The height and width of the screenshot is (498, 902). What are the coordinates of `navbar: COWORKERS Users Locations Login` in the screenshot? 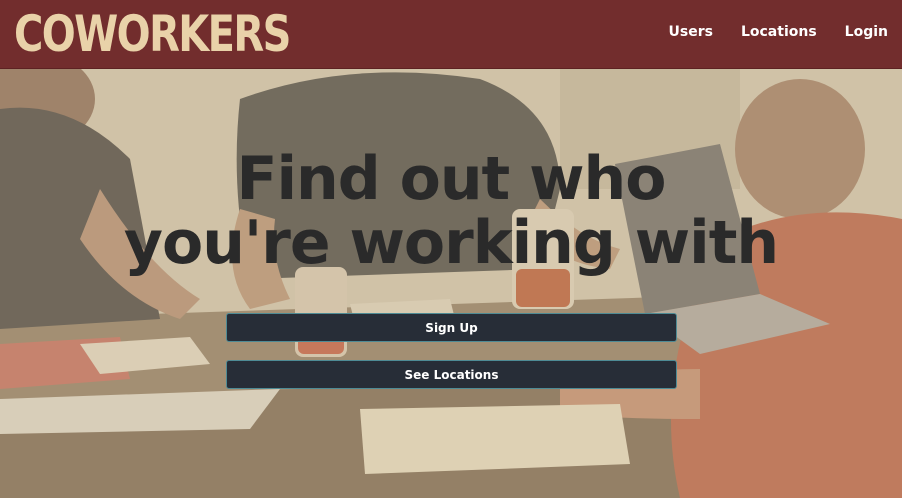 It's located at (451, 34).